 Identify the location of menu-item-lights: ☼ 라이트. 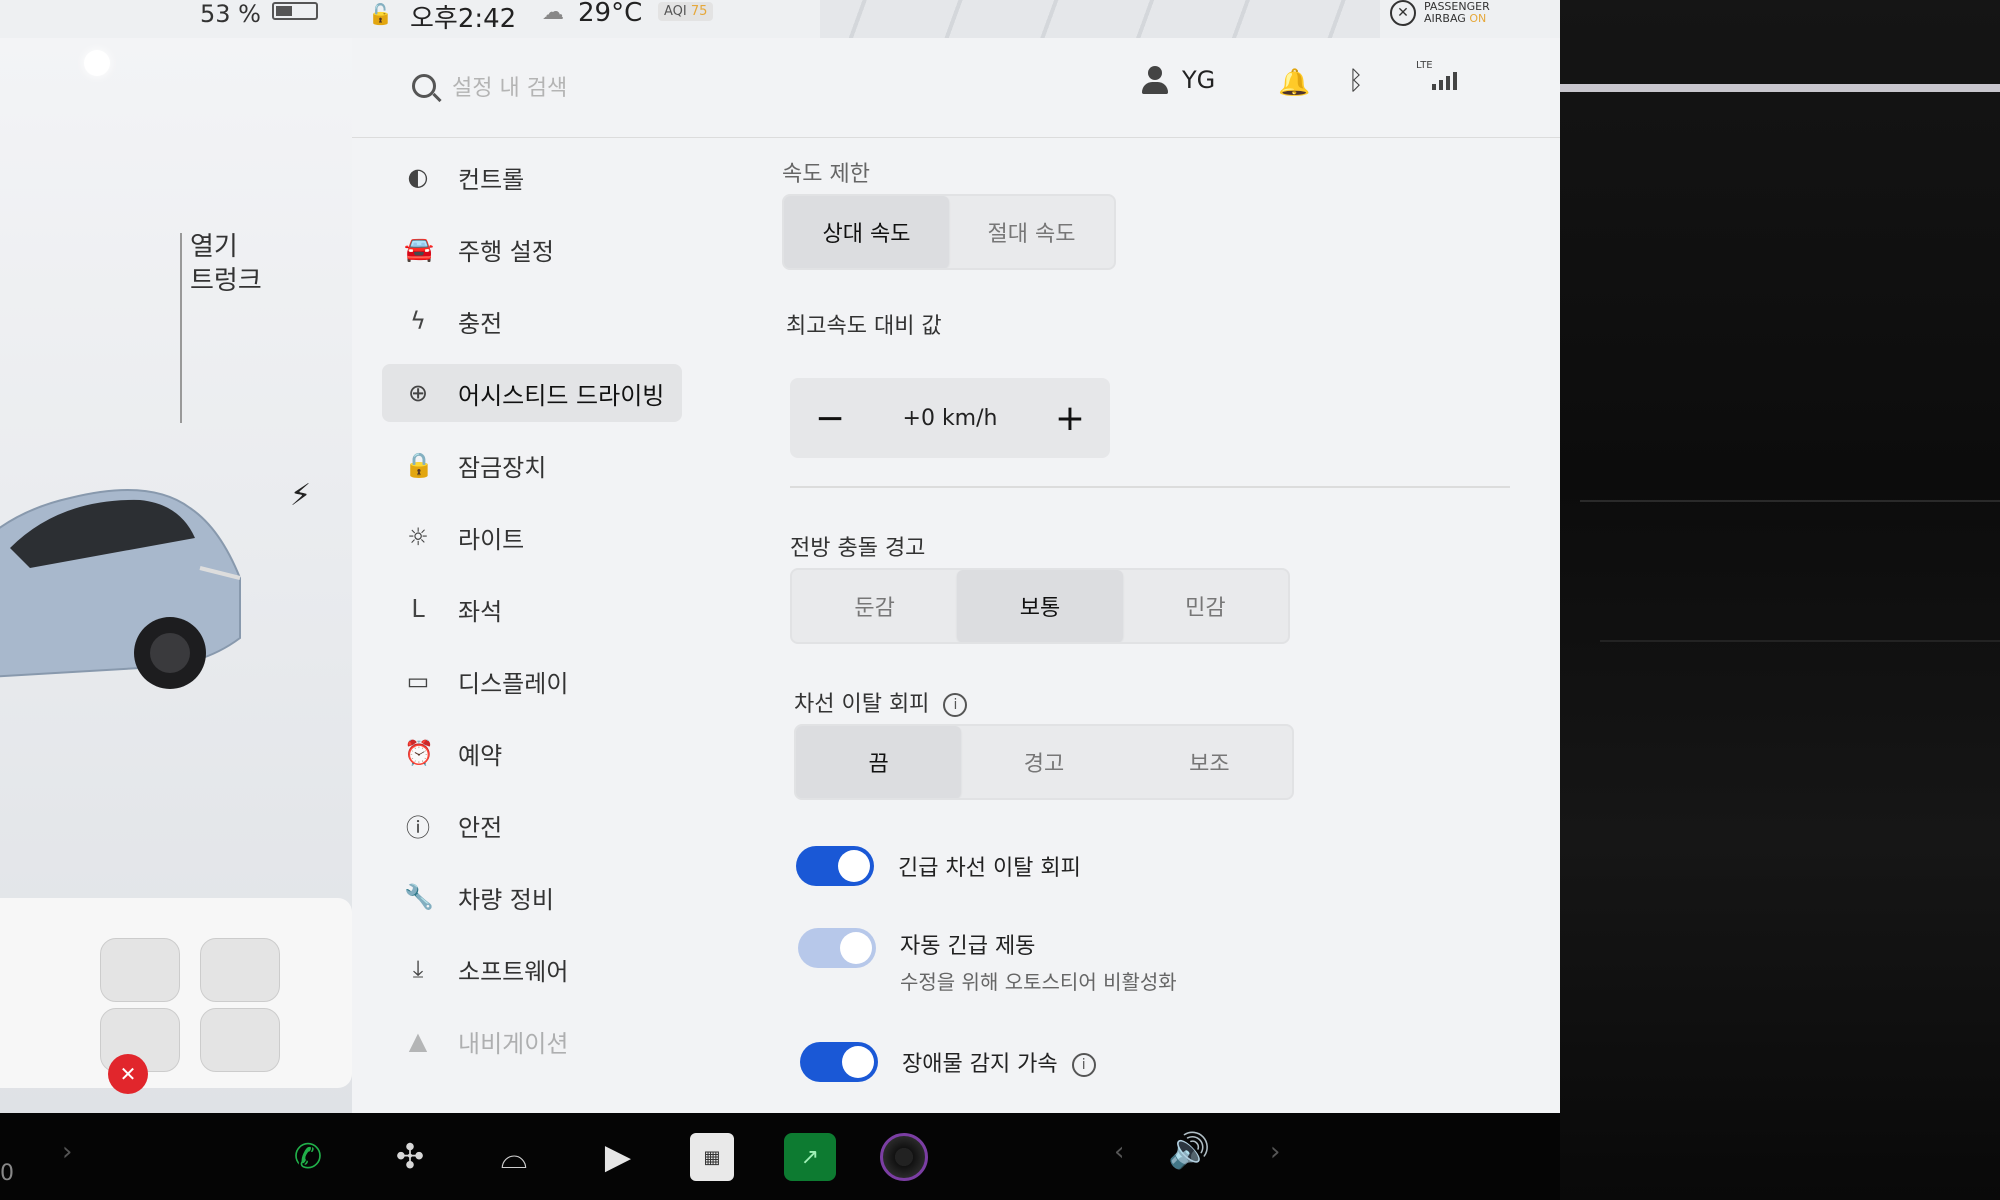
(532, 537).